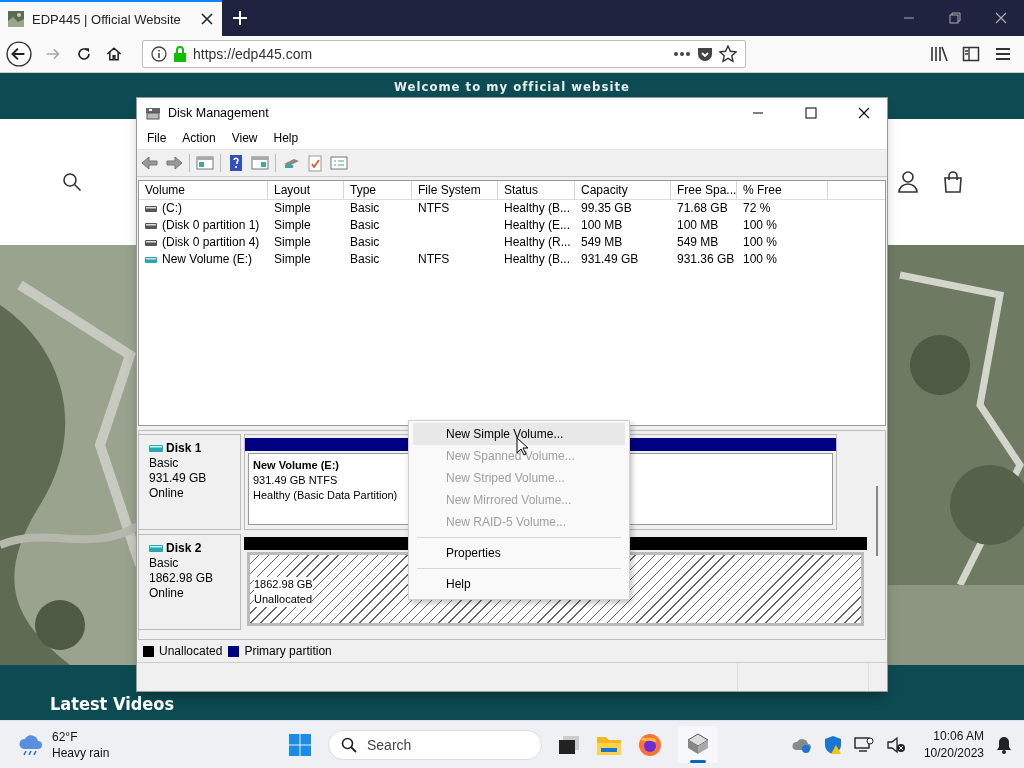 The image size is (1024, 768). What do you see at coordinates (610, 259) in the screenshot?
I see `table-cell: 931.49 GB` at bounding box center [610, 259].